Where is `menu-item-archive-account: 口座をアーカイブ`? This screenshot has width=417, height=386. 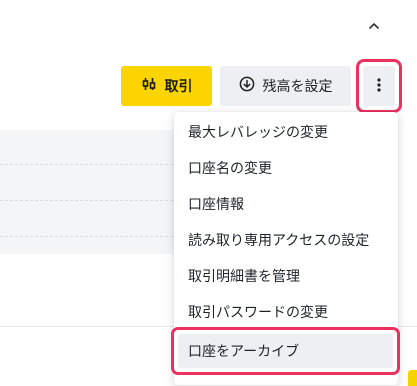 menu-item-archive-account: 口座をアーカイブ is located at coordinates (285, 351).